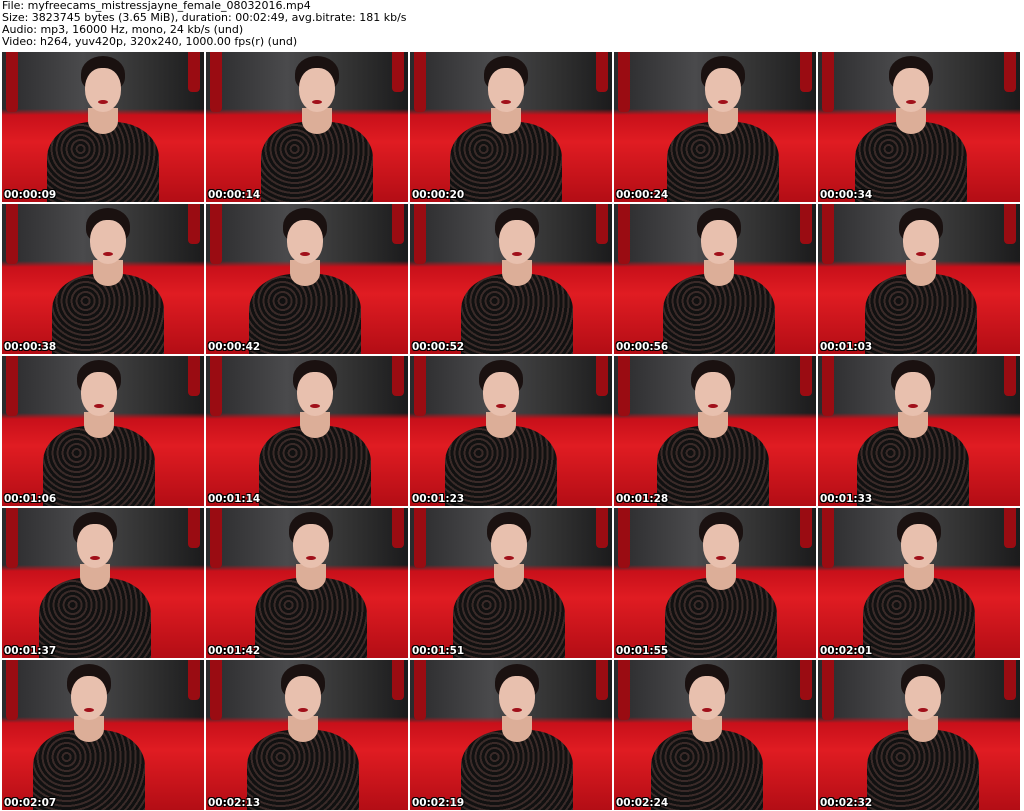 The width and height of the screenshot is (1024, 811). I want to click on video-thumbnail: 00:01:55, so click(715, 583).